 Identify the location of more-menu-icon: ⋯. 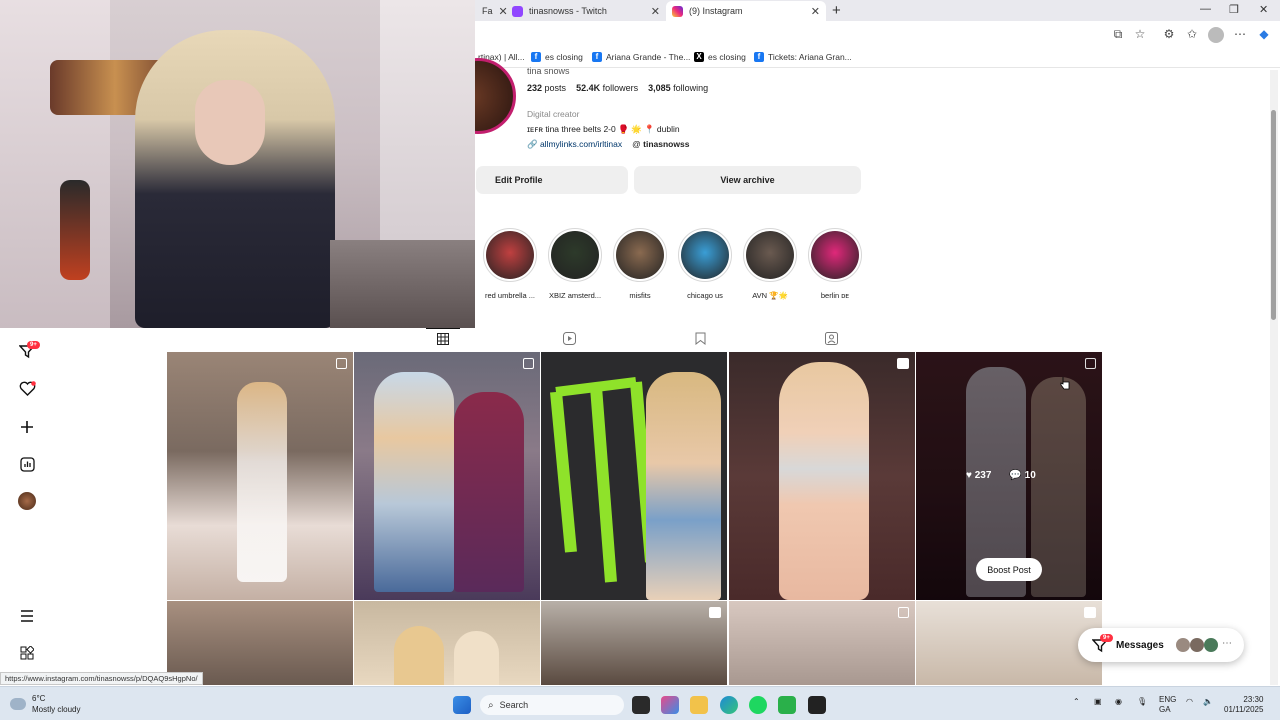
(1240, 35).